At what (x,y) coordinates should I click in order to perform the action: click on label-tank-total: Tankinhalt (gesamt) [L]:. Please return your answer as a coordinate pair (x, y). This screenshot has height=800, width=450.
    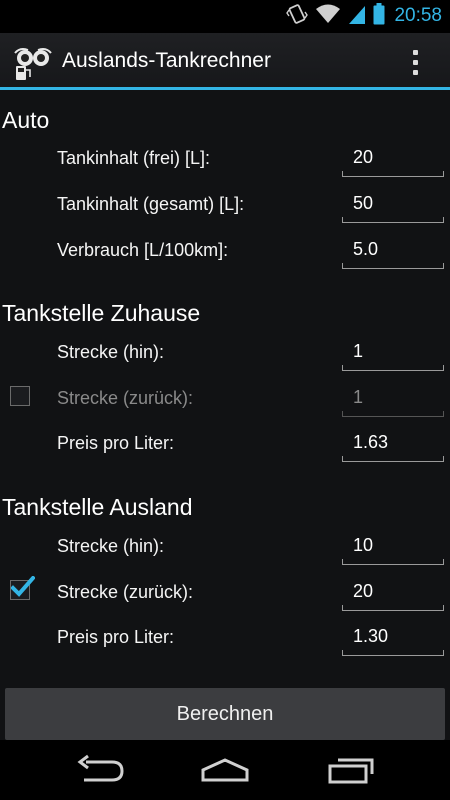
    Looking at the image, I should click on (151, 204).